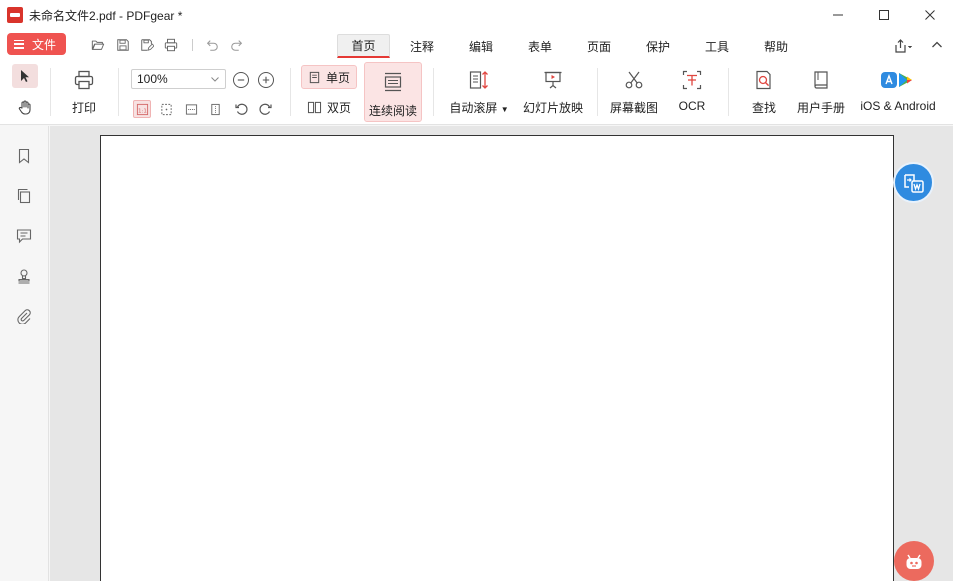 This screenshot has height=581, width=953. I want to click on tab-home: 首页, so click(363, 46).